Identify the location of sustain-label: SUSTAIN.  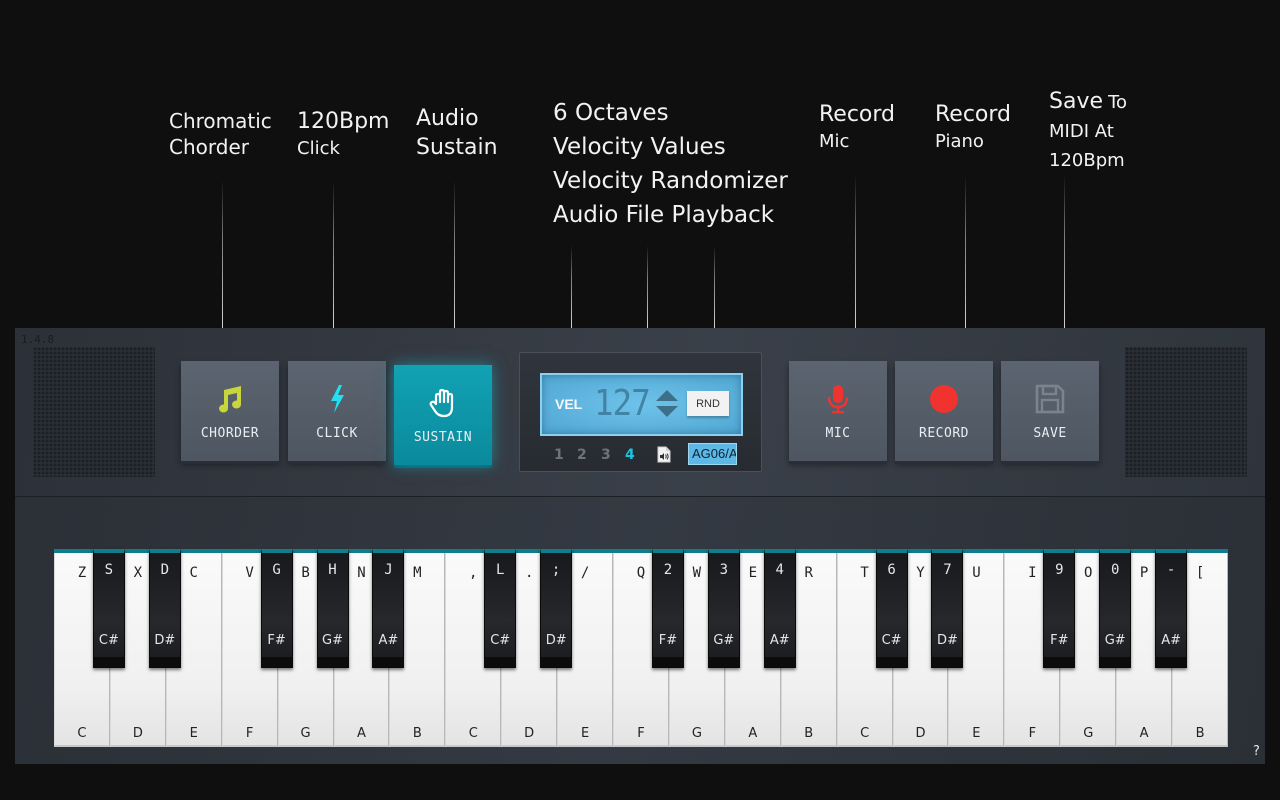
(443, 437).